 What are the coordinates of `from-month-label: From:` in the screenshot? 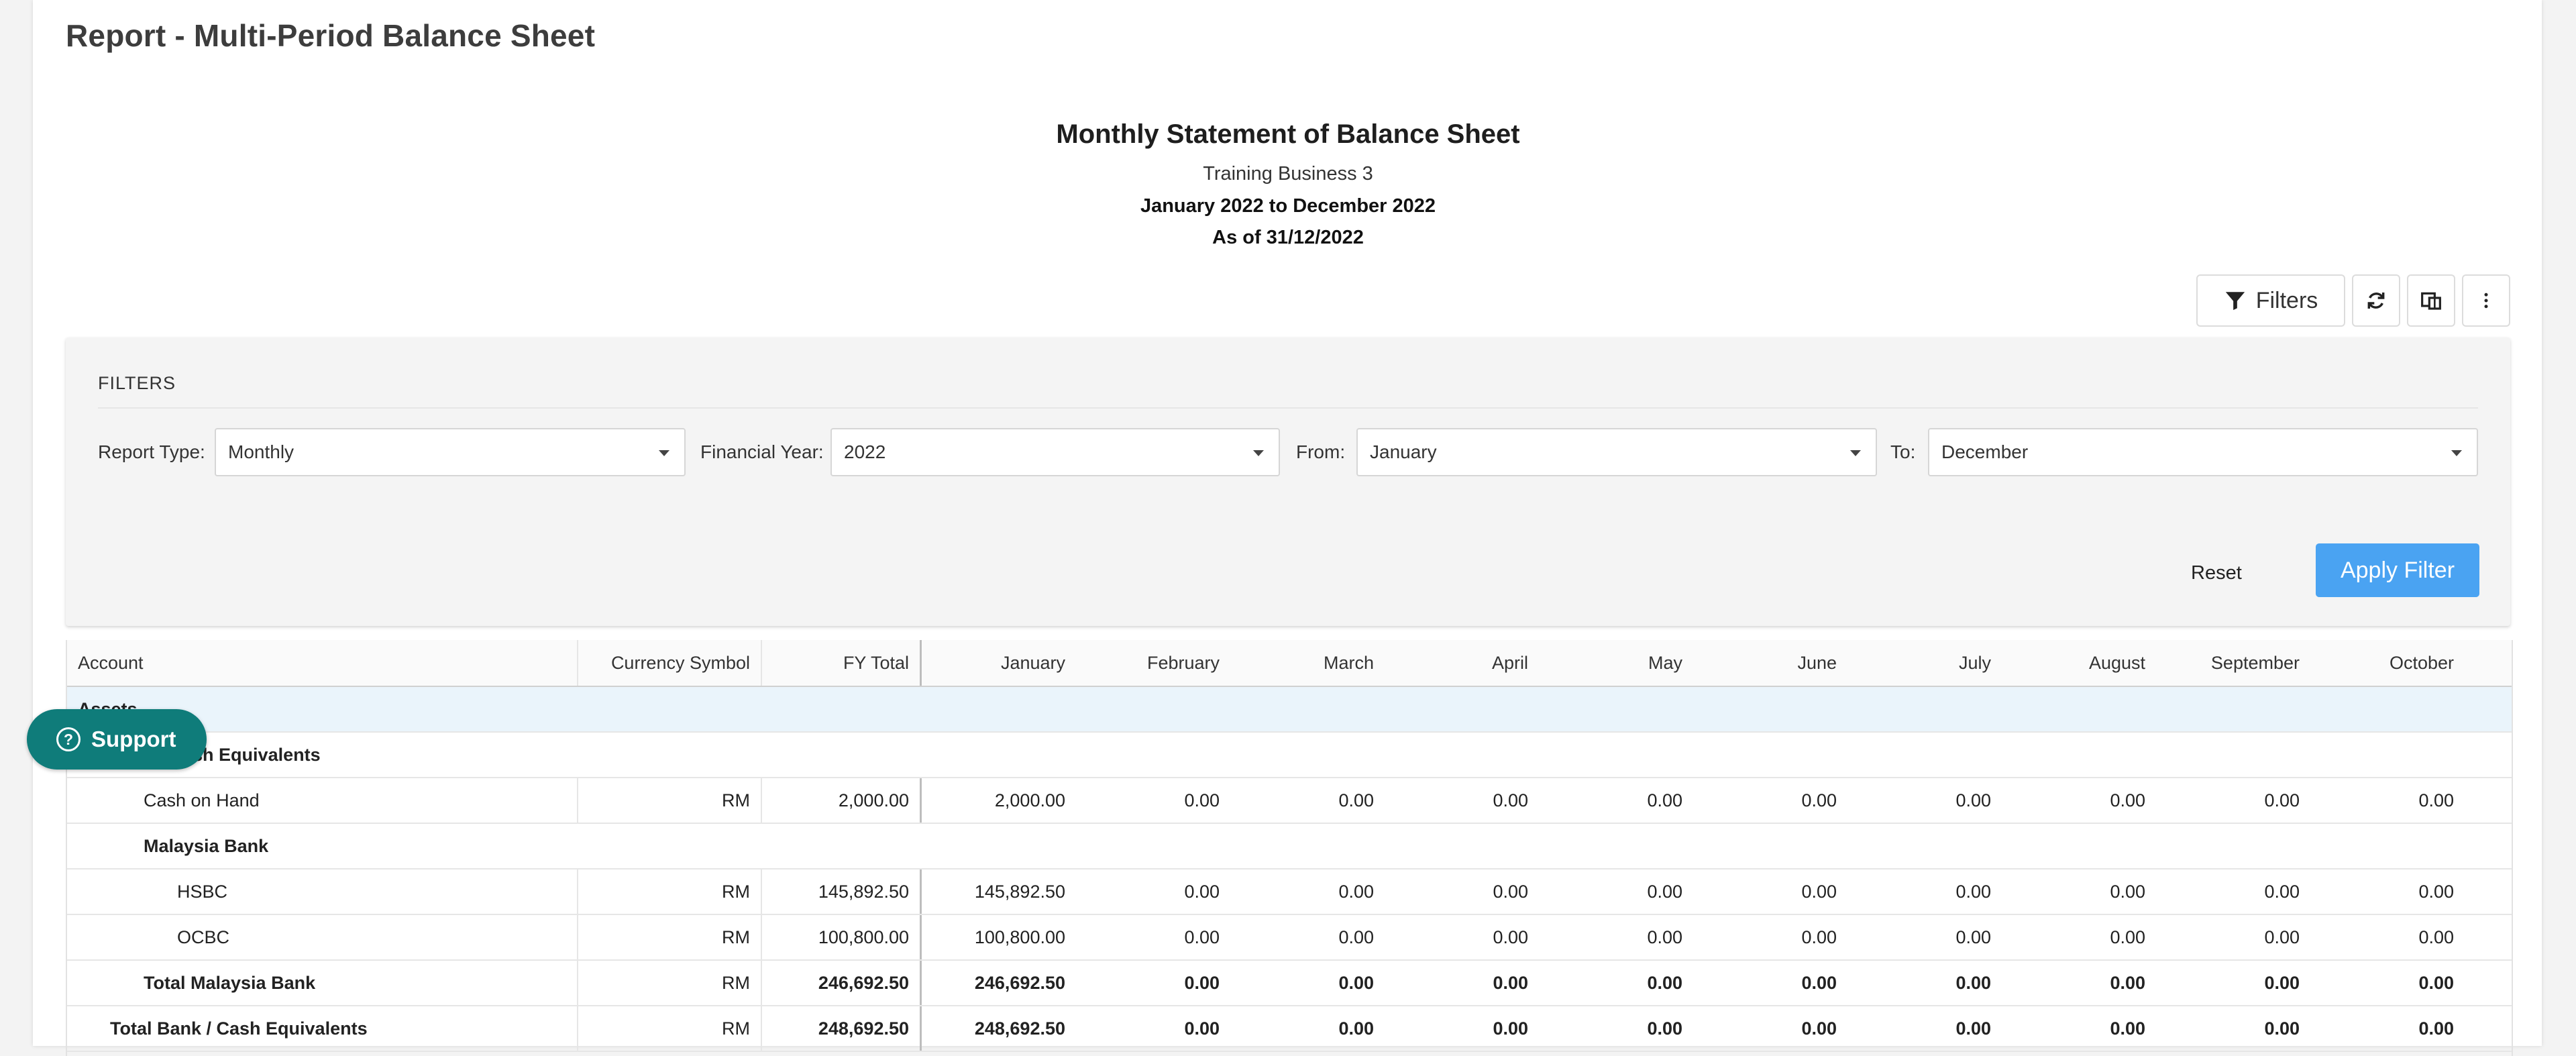 It's located at (1321, 451).